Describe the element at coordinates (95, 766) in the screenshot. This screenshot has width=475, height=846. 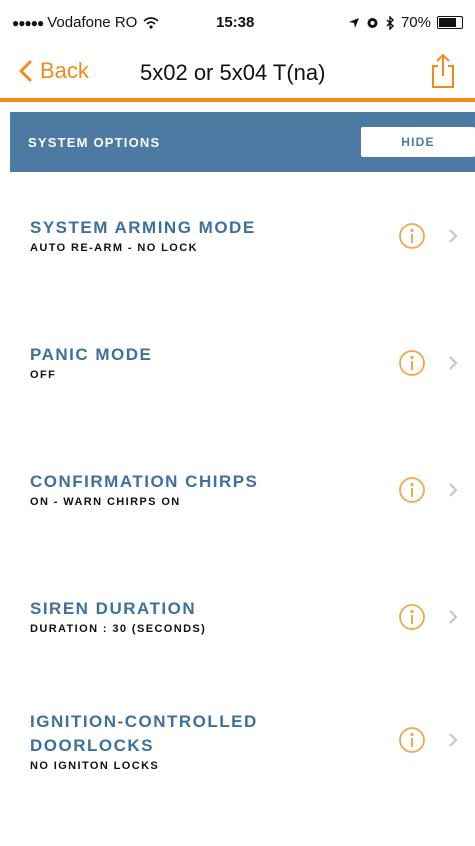
I see `option-value: No igniton locks` at that location.